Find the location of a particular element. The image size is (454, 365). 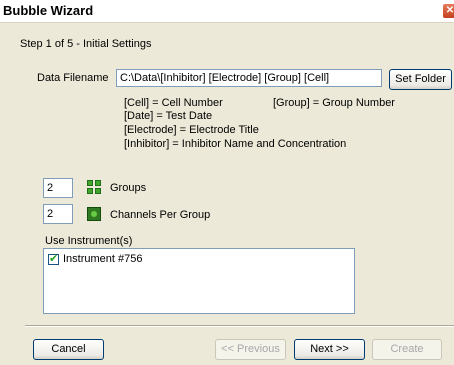

use-instruments-label: Use Instrument(s) is located at coordinates (89, 241).